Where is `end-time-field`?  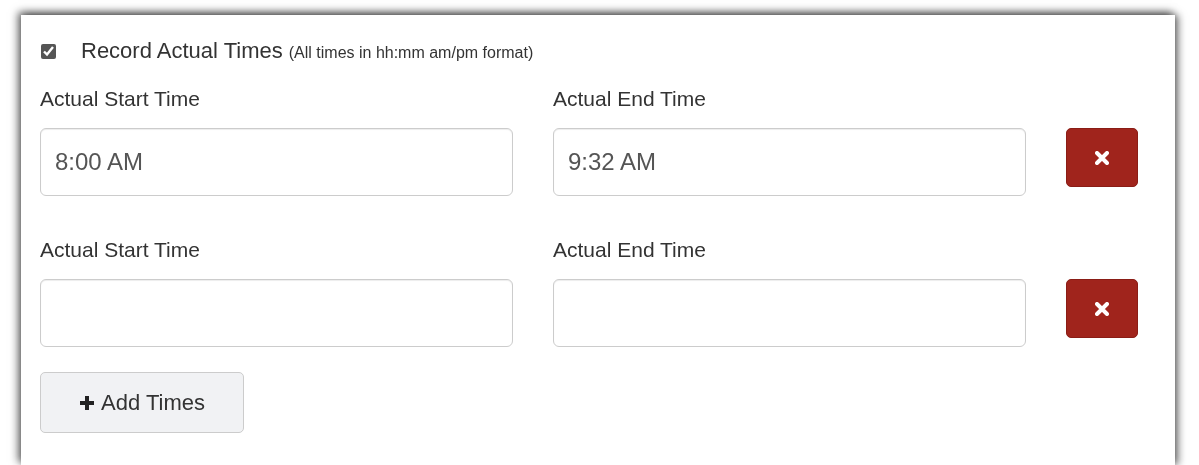 end-time-field is located at coordinates (789, 313).